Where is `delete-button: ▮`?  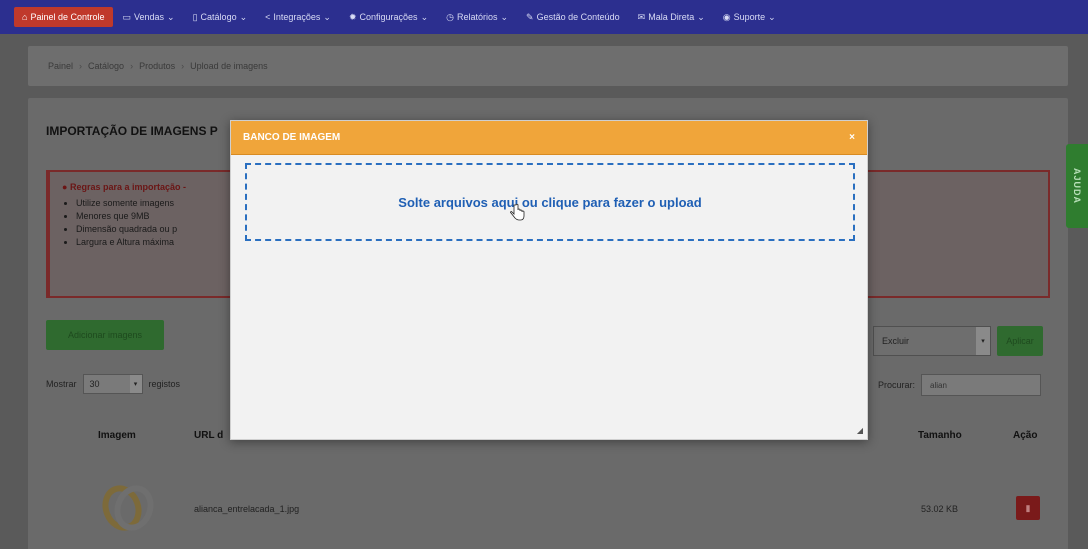
delete-button: ▮ is located at coordinates (1028, 508).